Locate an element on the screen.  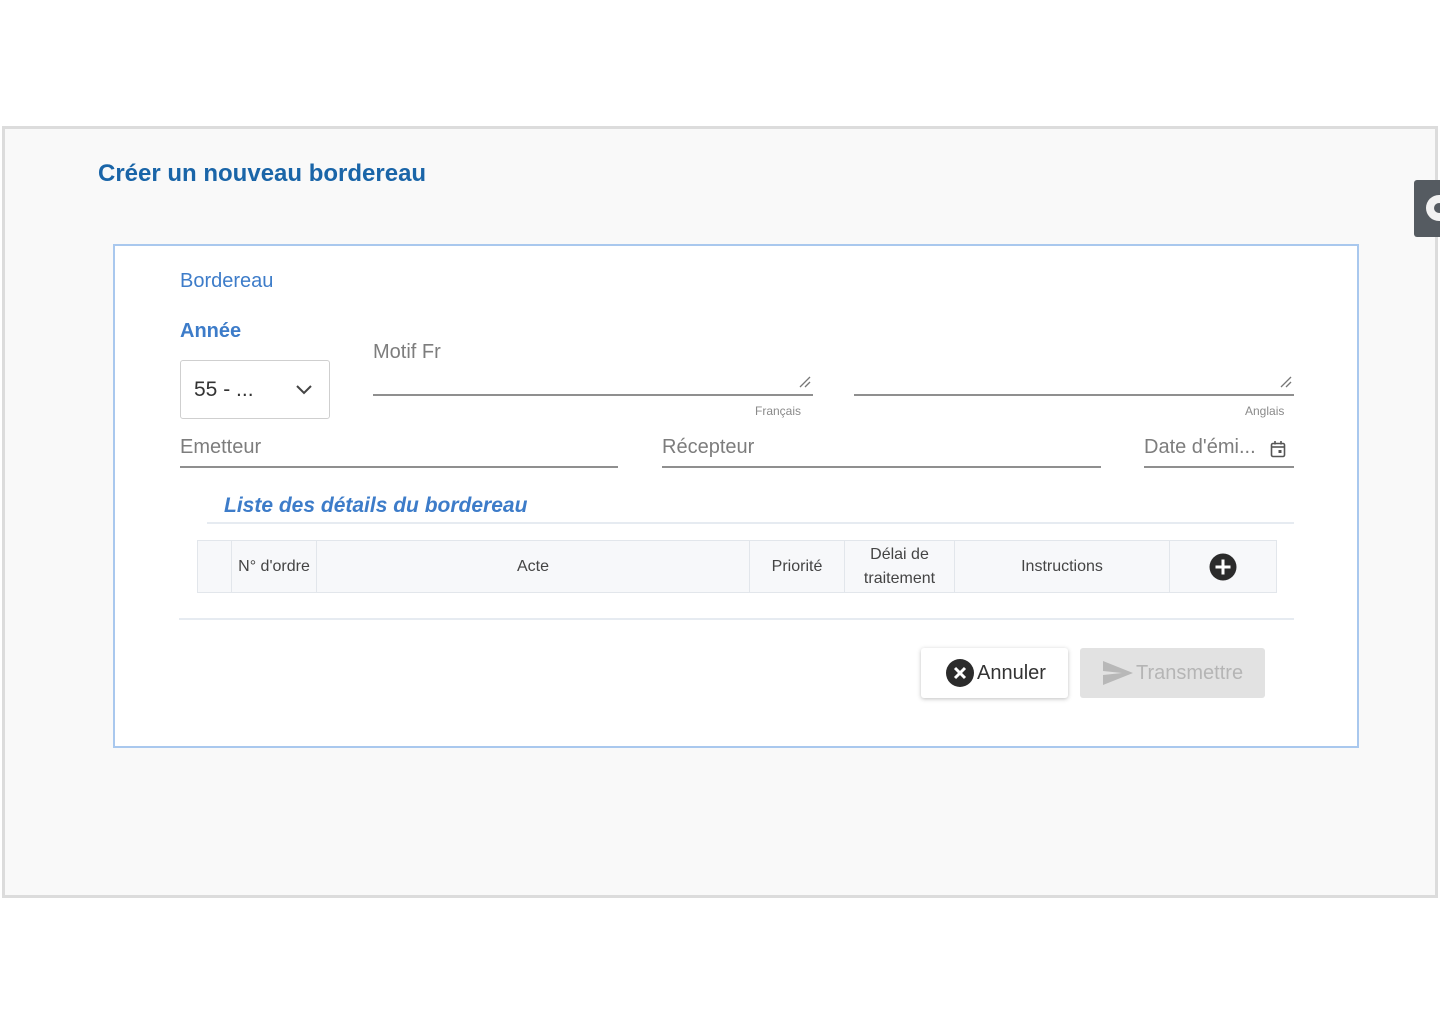
submit-button: Transmettre is located at coordinates (1172, 673).